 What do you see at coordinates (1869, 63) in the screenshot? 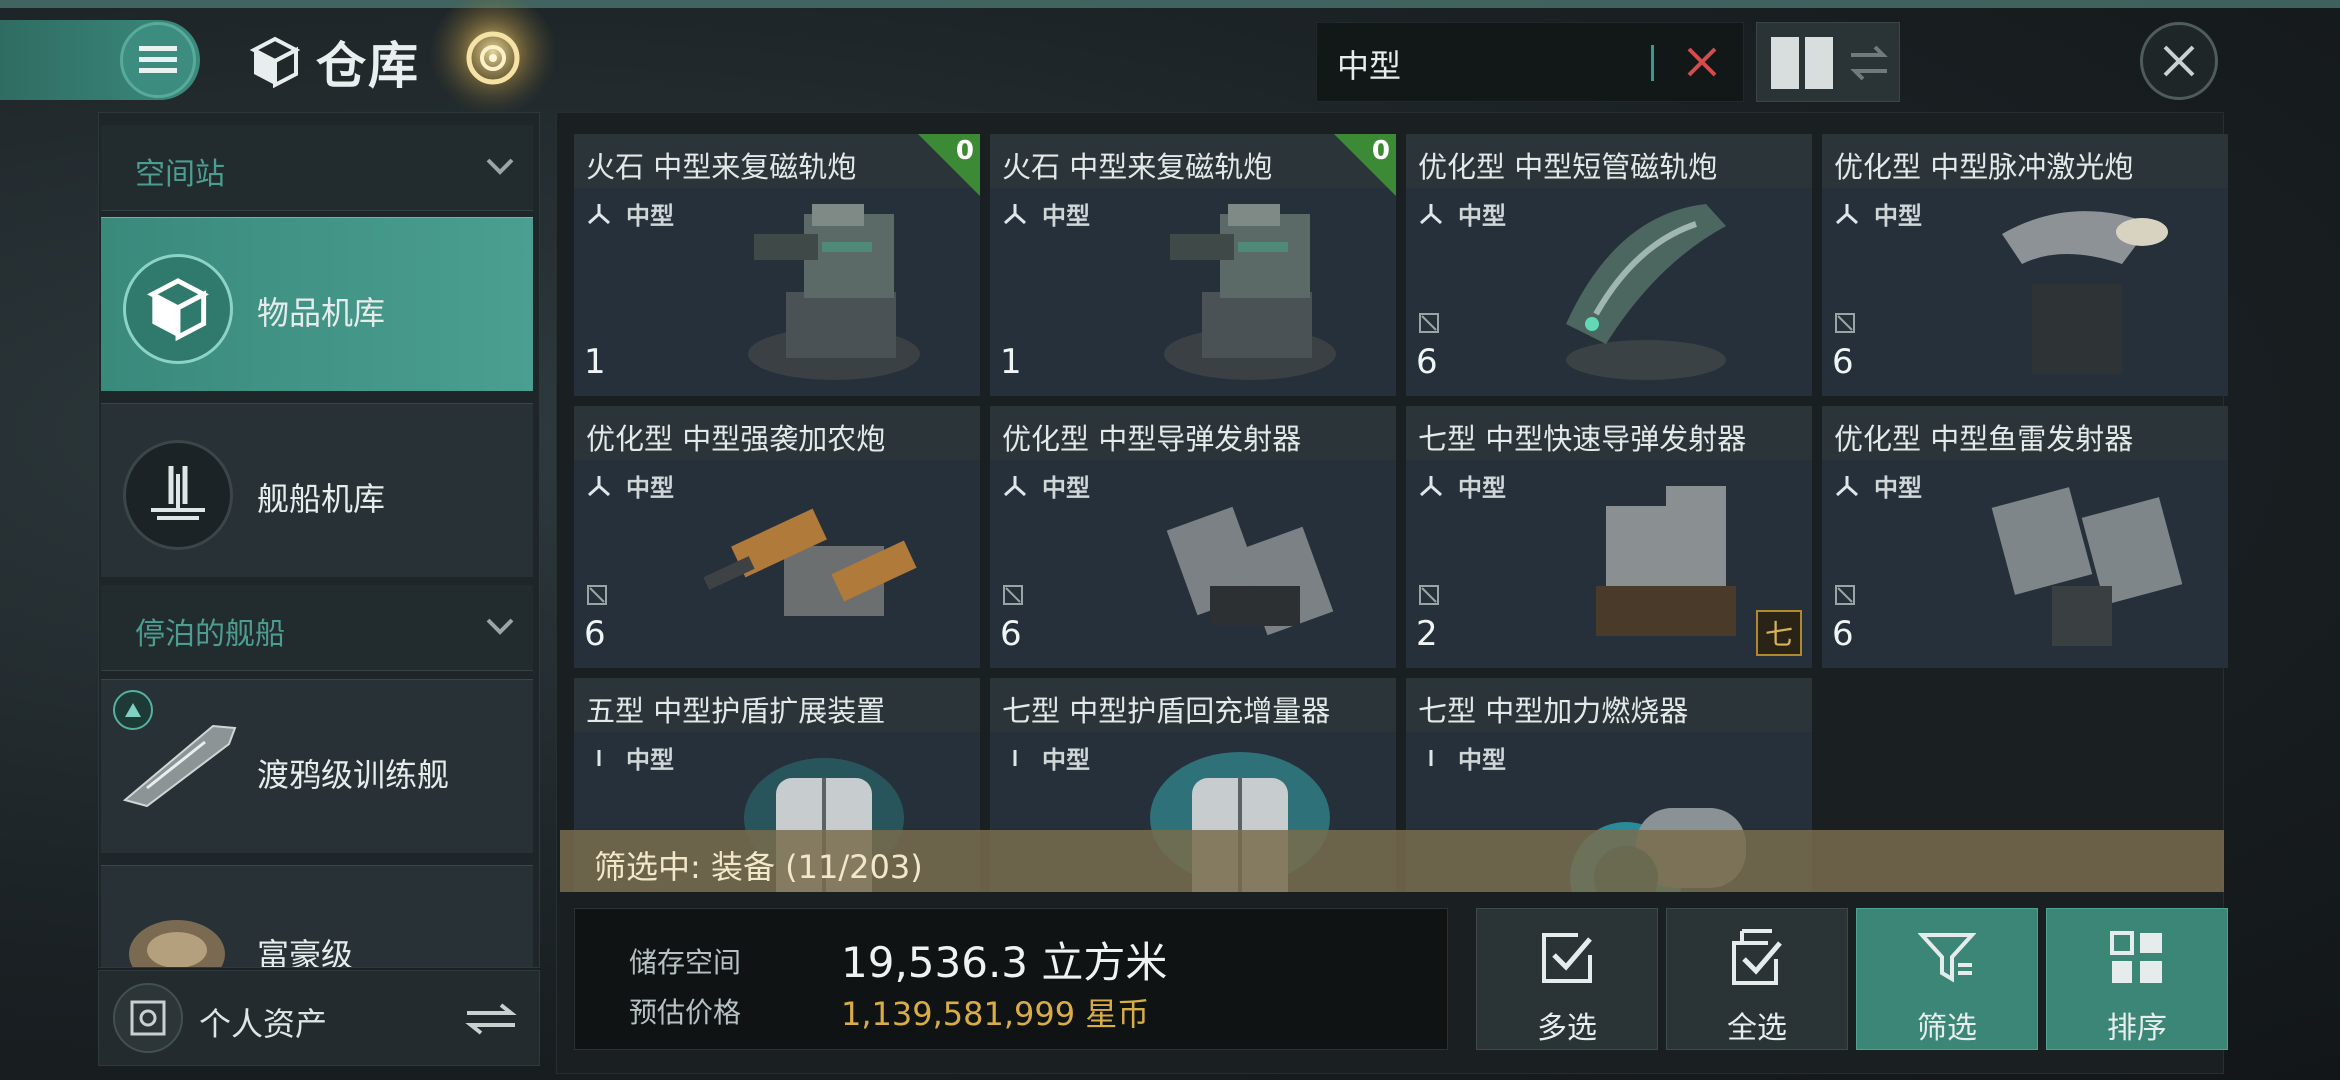
I see `swap-view-icon` at bounding box center [1869, 63].